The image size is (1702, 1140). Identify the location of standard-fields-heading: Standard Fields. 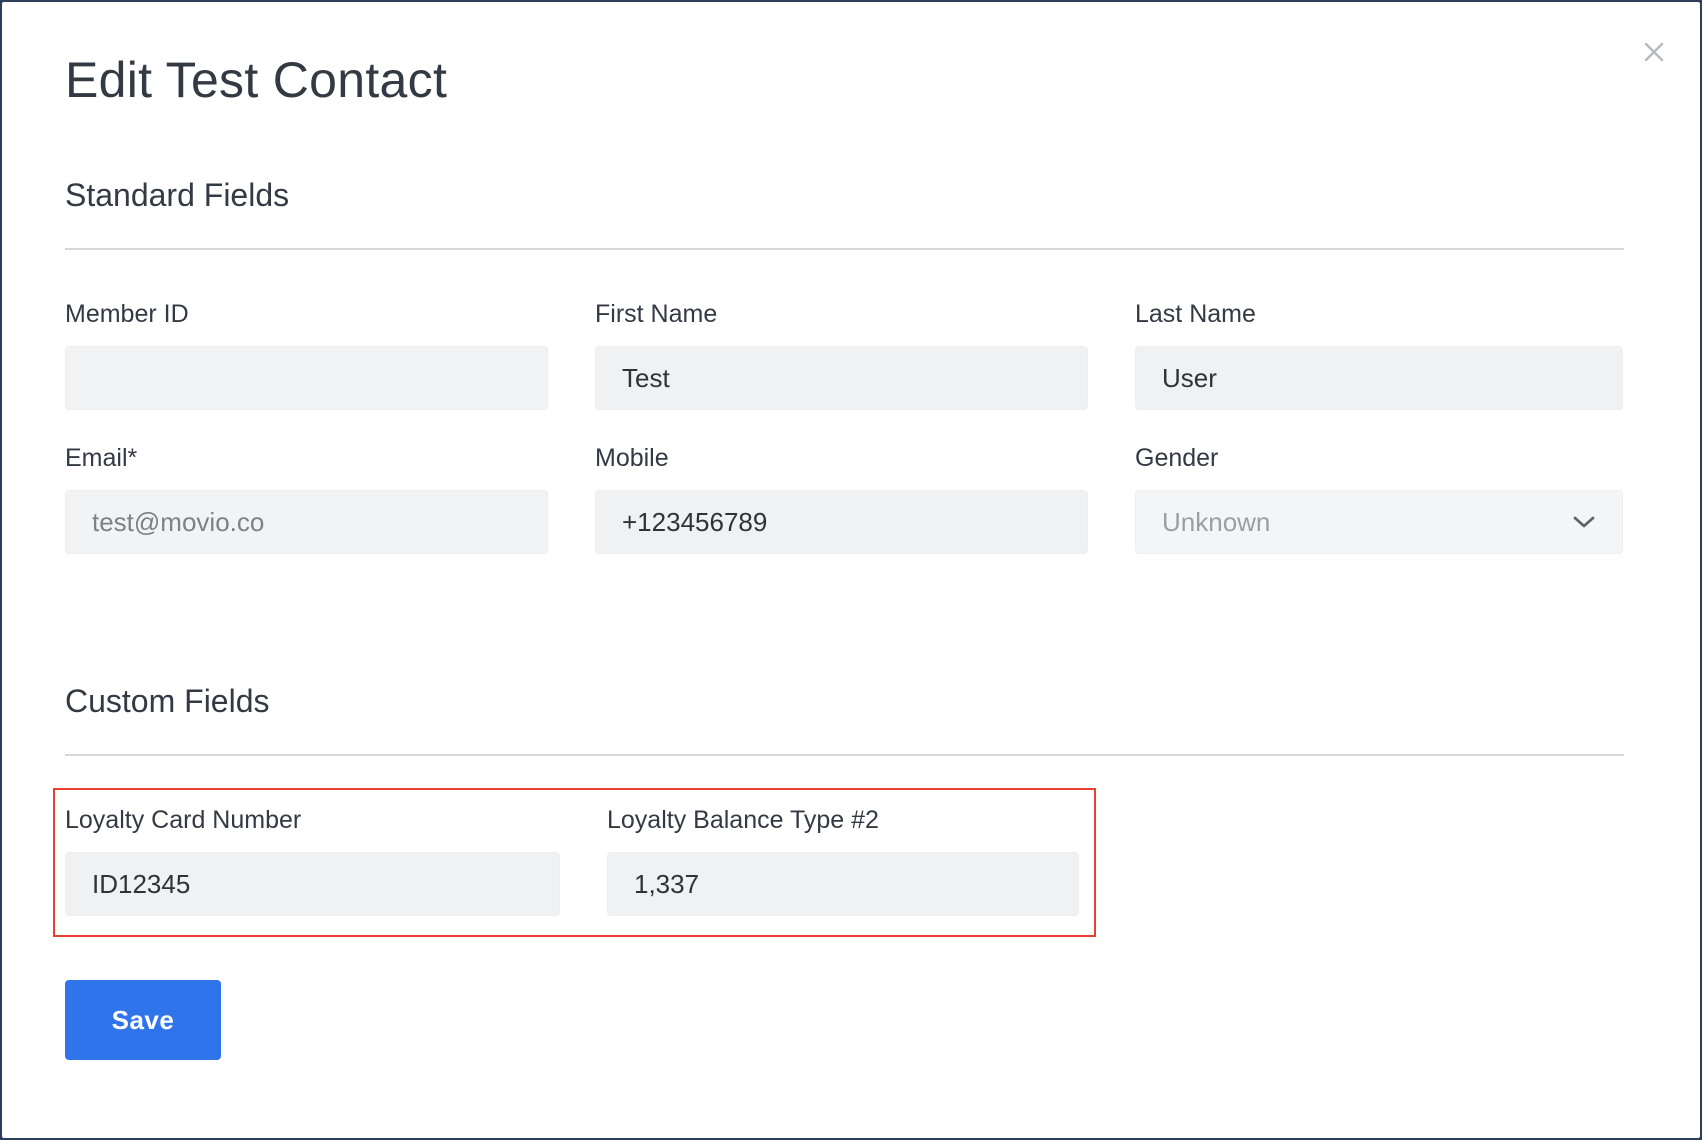
(177, 195).